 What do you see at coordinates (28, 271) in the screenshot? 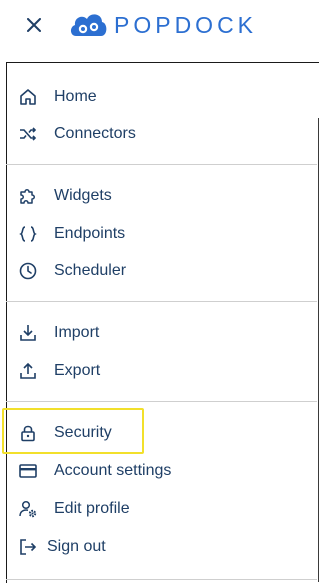
I see `clock-icon` at bounding box center [28, 271].